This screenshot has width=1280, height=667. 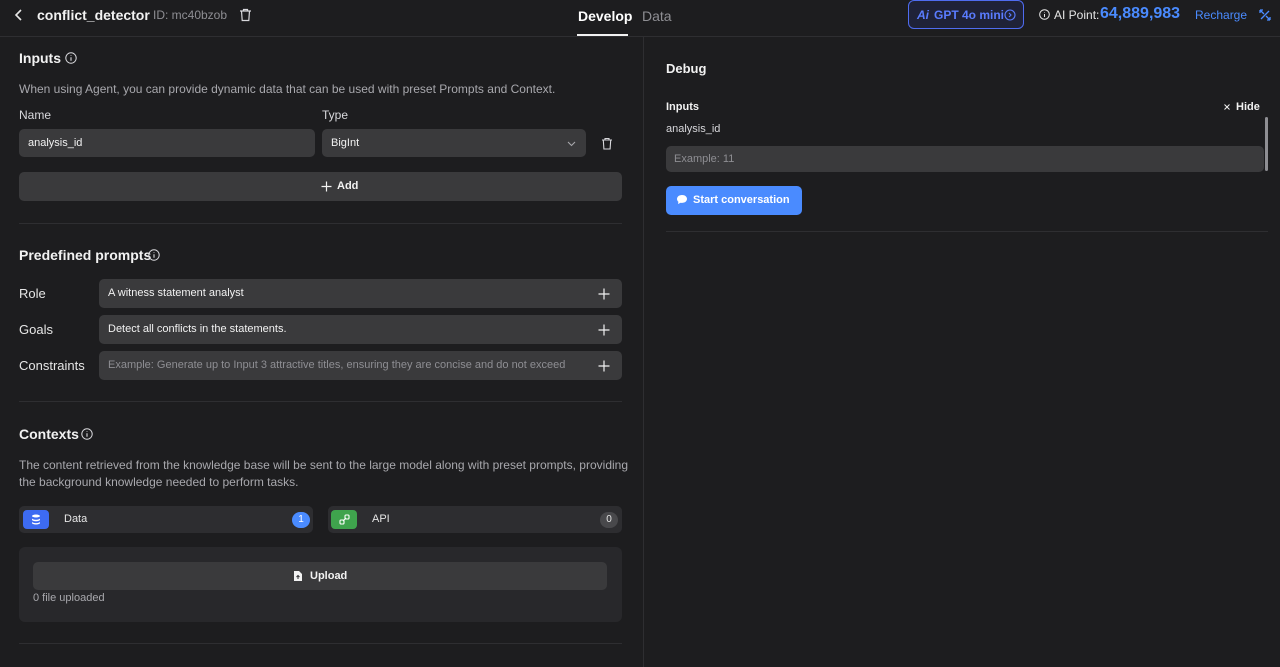 I want to click on api-link-icon, so click(x=344, y=519).